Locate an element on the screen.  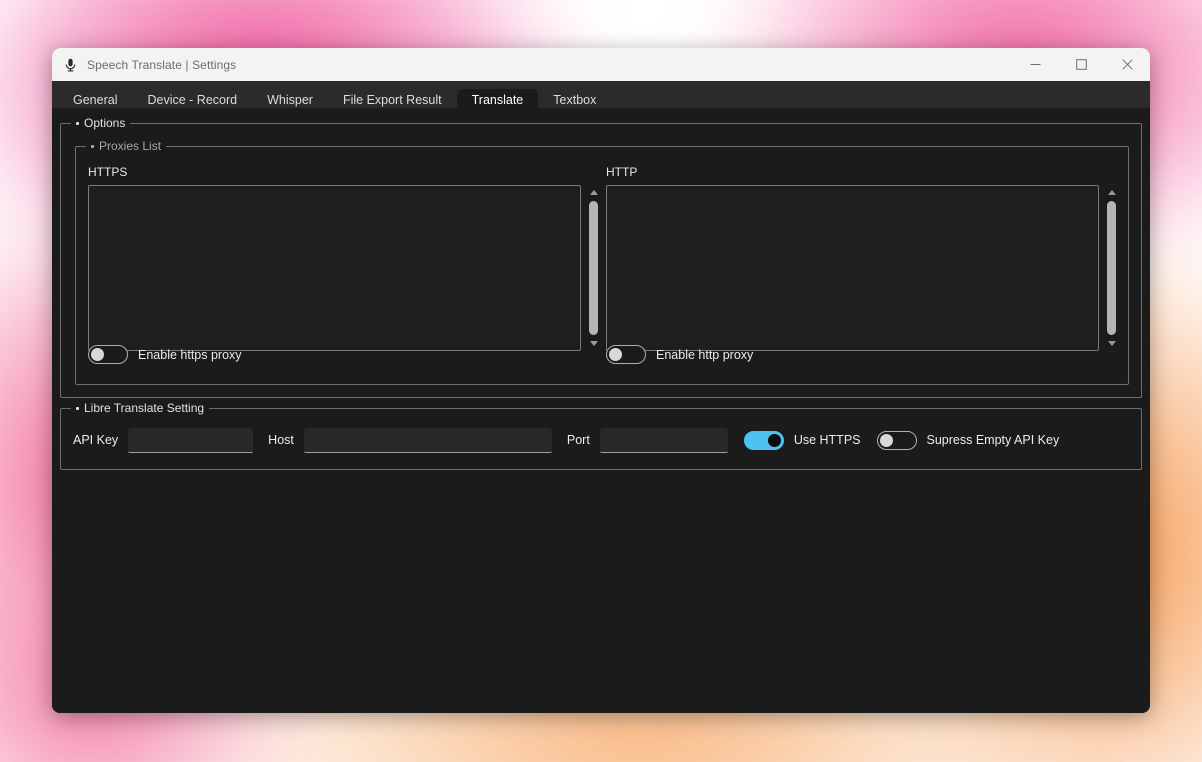
window-title: Speech Translate | Settings is located at coordinates (162, 64).